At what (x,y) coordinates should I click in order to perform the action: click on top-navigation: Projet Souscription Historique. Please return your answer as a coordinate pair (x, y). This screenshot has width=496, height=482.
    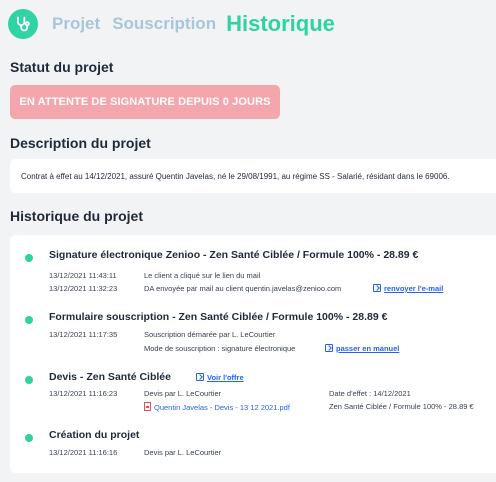
    Looking at the image, I should click on (171, 24).